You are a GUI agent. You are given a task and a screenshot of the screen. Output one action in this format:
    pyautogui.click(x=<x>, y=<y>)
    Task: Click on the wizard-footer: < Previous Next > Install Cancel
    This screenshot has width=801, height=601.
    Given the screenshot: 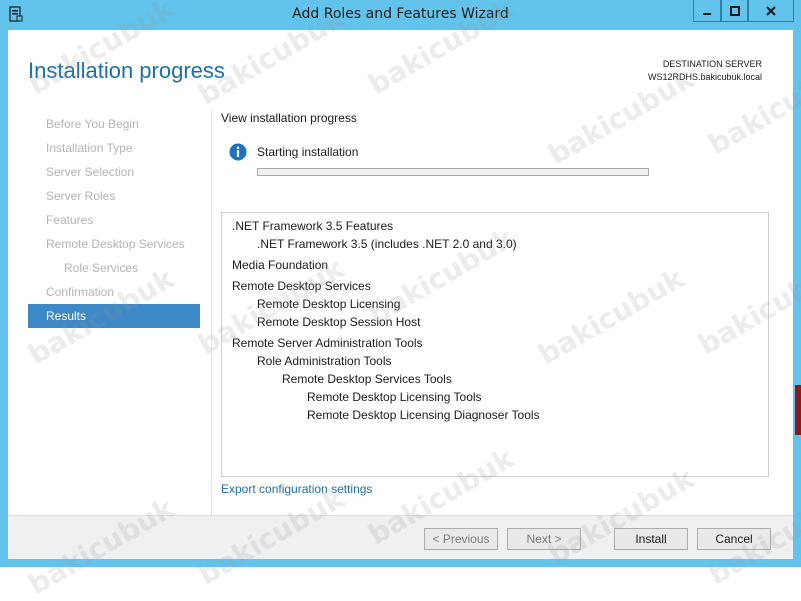 What is the action you would take?
    pyautogui.click(x=400, y=537)
    